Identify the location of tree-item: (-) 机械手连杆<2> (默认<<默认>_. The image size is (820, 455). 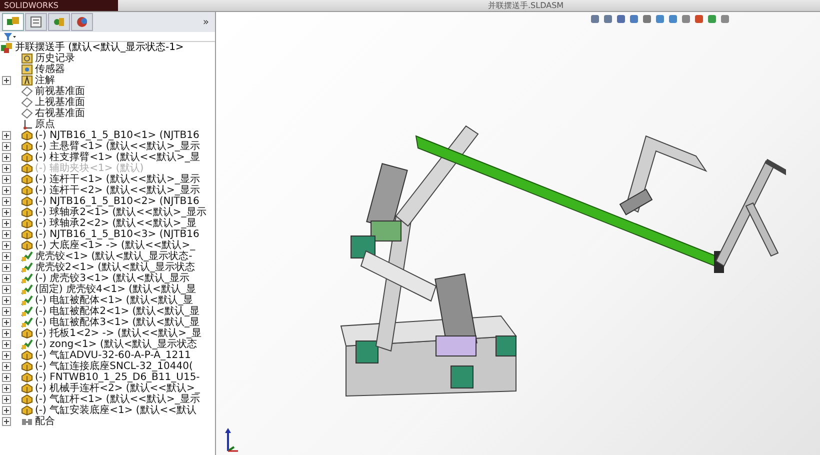
(117, 388).